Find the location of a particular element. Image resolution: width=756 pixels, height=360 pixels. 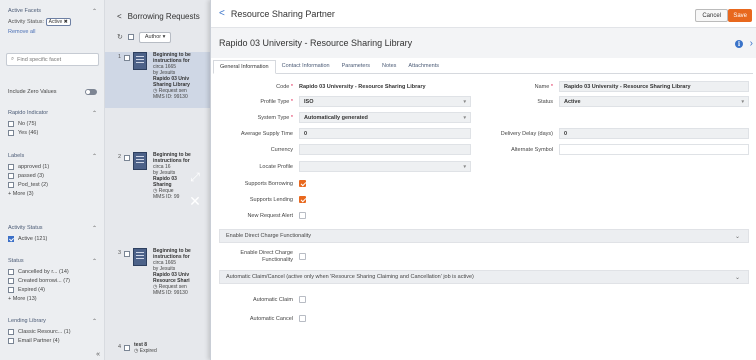

active-facets-label: Active Facets is located at coordinates (25, 11).